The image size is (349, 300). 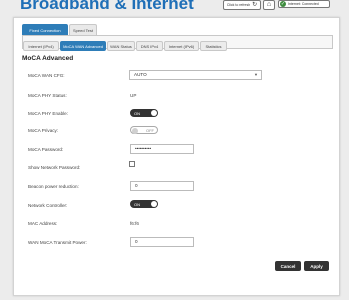 I want to click on show-password-checkbox, so click(x=132, y=164).